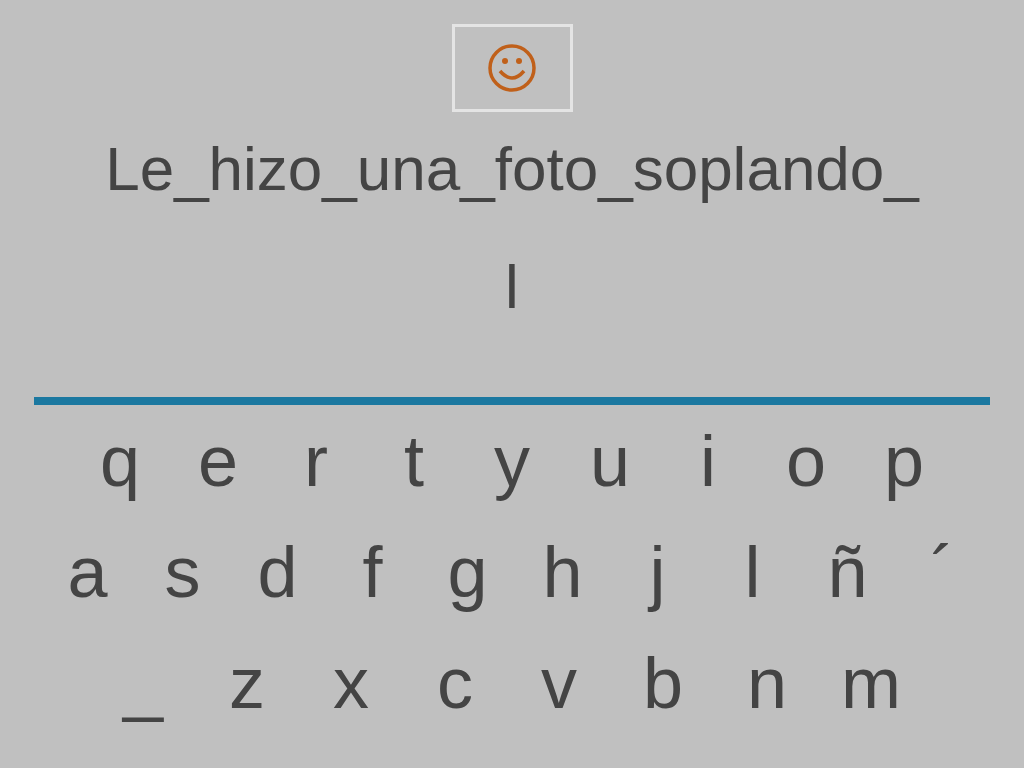 This screenshot has height=768, width=1024. What do you see at coordinates (847, 571) in the screenshot?
I see `letter-key: ñ` at bounding box center [847, 571].